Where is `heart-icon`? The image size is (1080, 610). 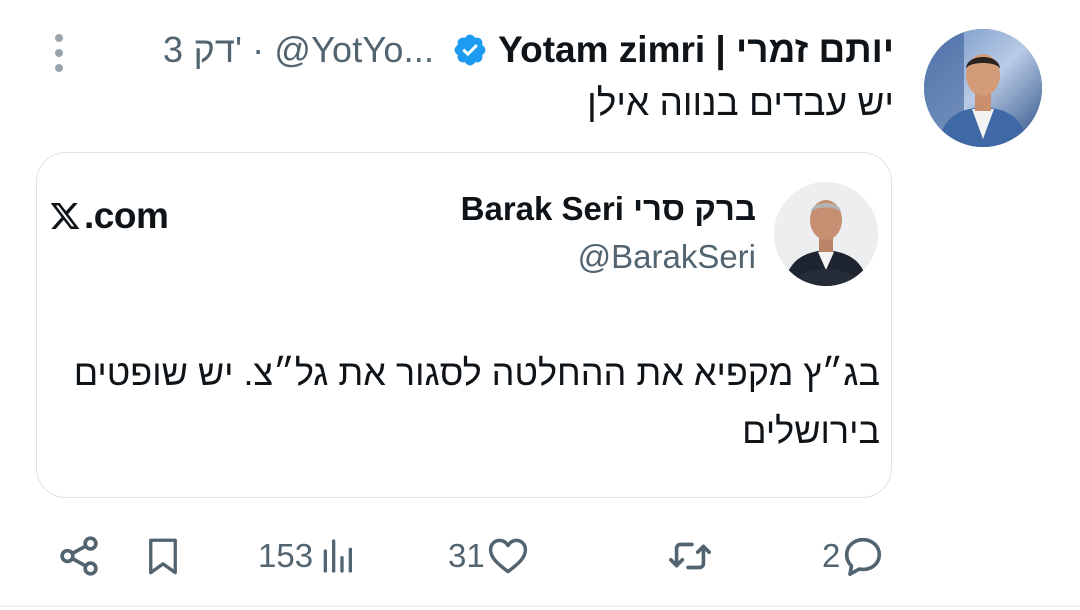
heart-icon is located at coordinates (507, 556).